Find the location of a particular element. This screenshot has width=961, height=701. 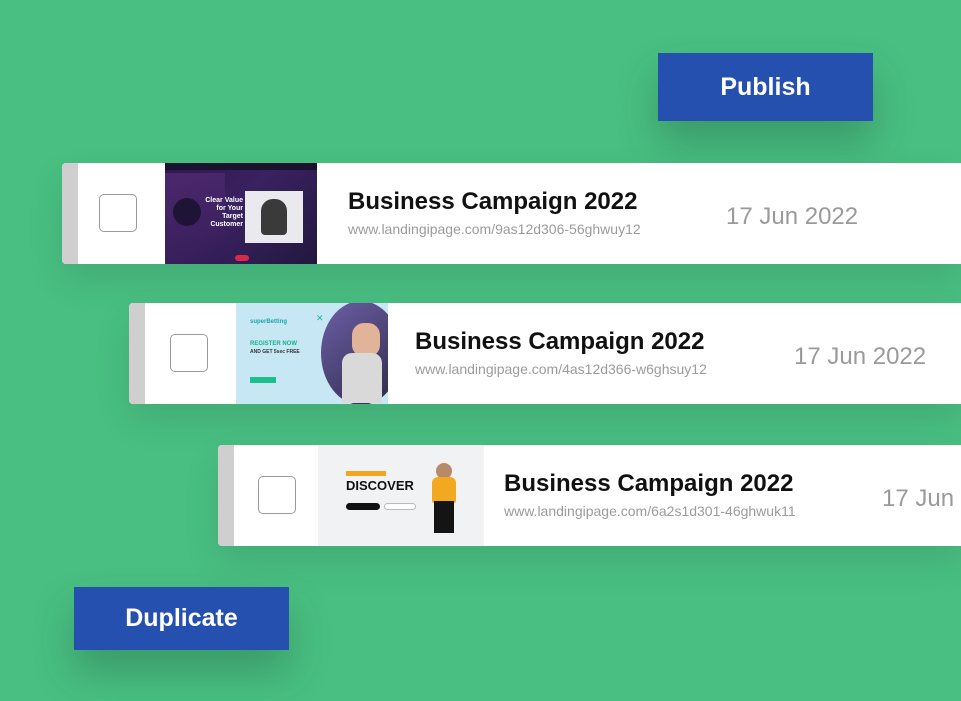

page-url: www.landingipage.com/6a2s1d301-46ghwuk11 is located at coordinates (650, 511).